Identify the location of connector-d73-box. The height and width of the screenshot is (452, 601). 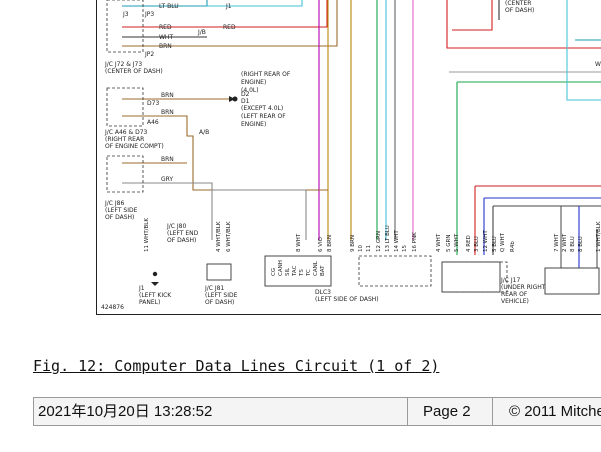
(125, 107).